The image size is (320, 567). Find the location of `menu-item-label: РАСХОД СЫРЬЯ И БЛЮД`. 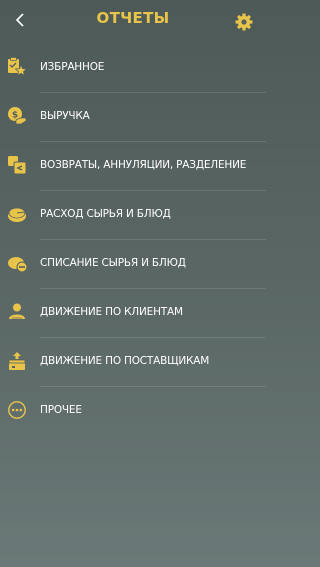

menu-item-label: РАСХОД СЫРЬЯ И БЛЮД is located at coordinates (105, 214).